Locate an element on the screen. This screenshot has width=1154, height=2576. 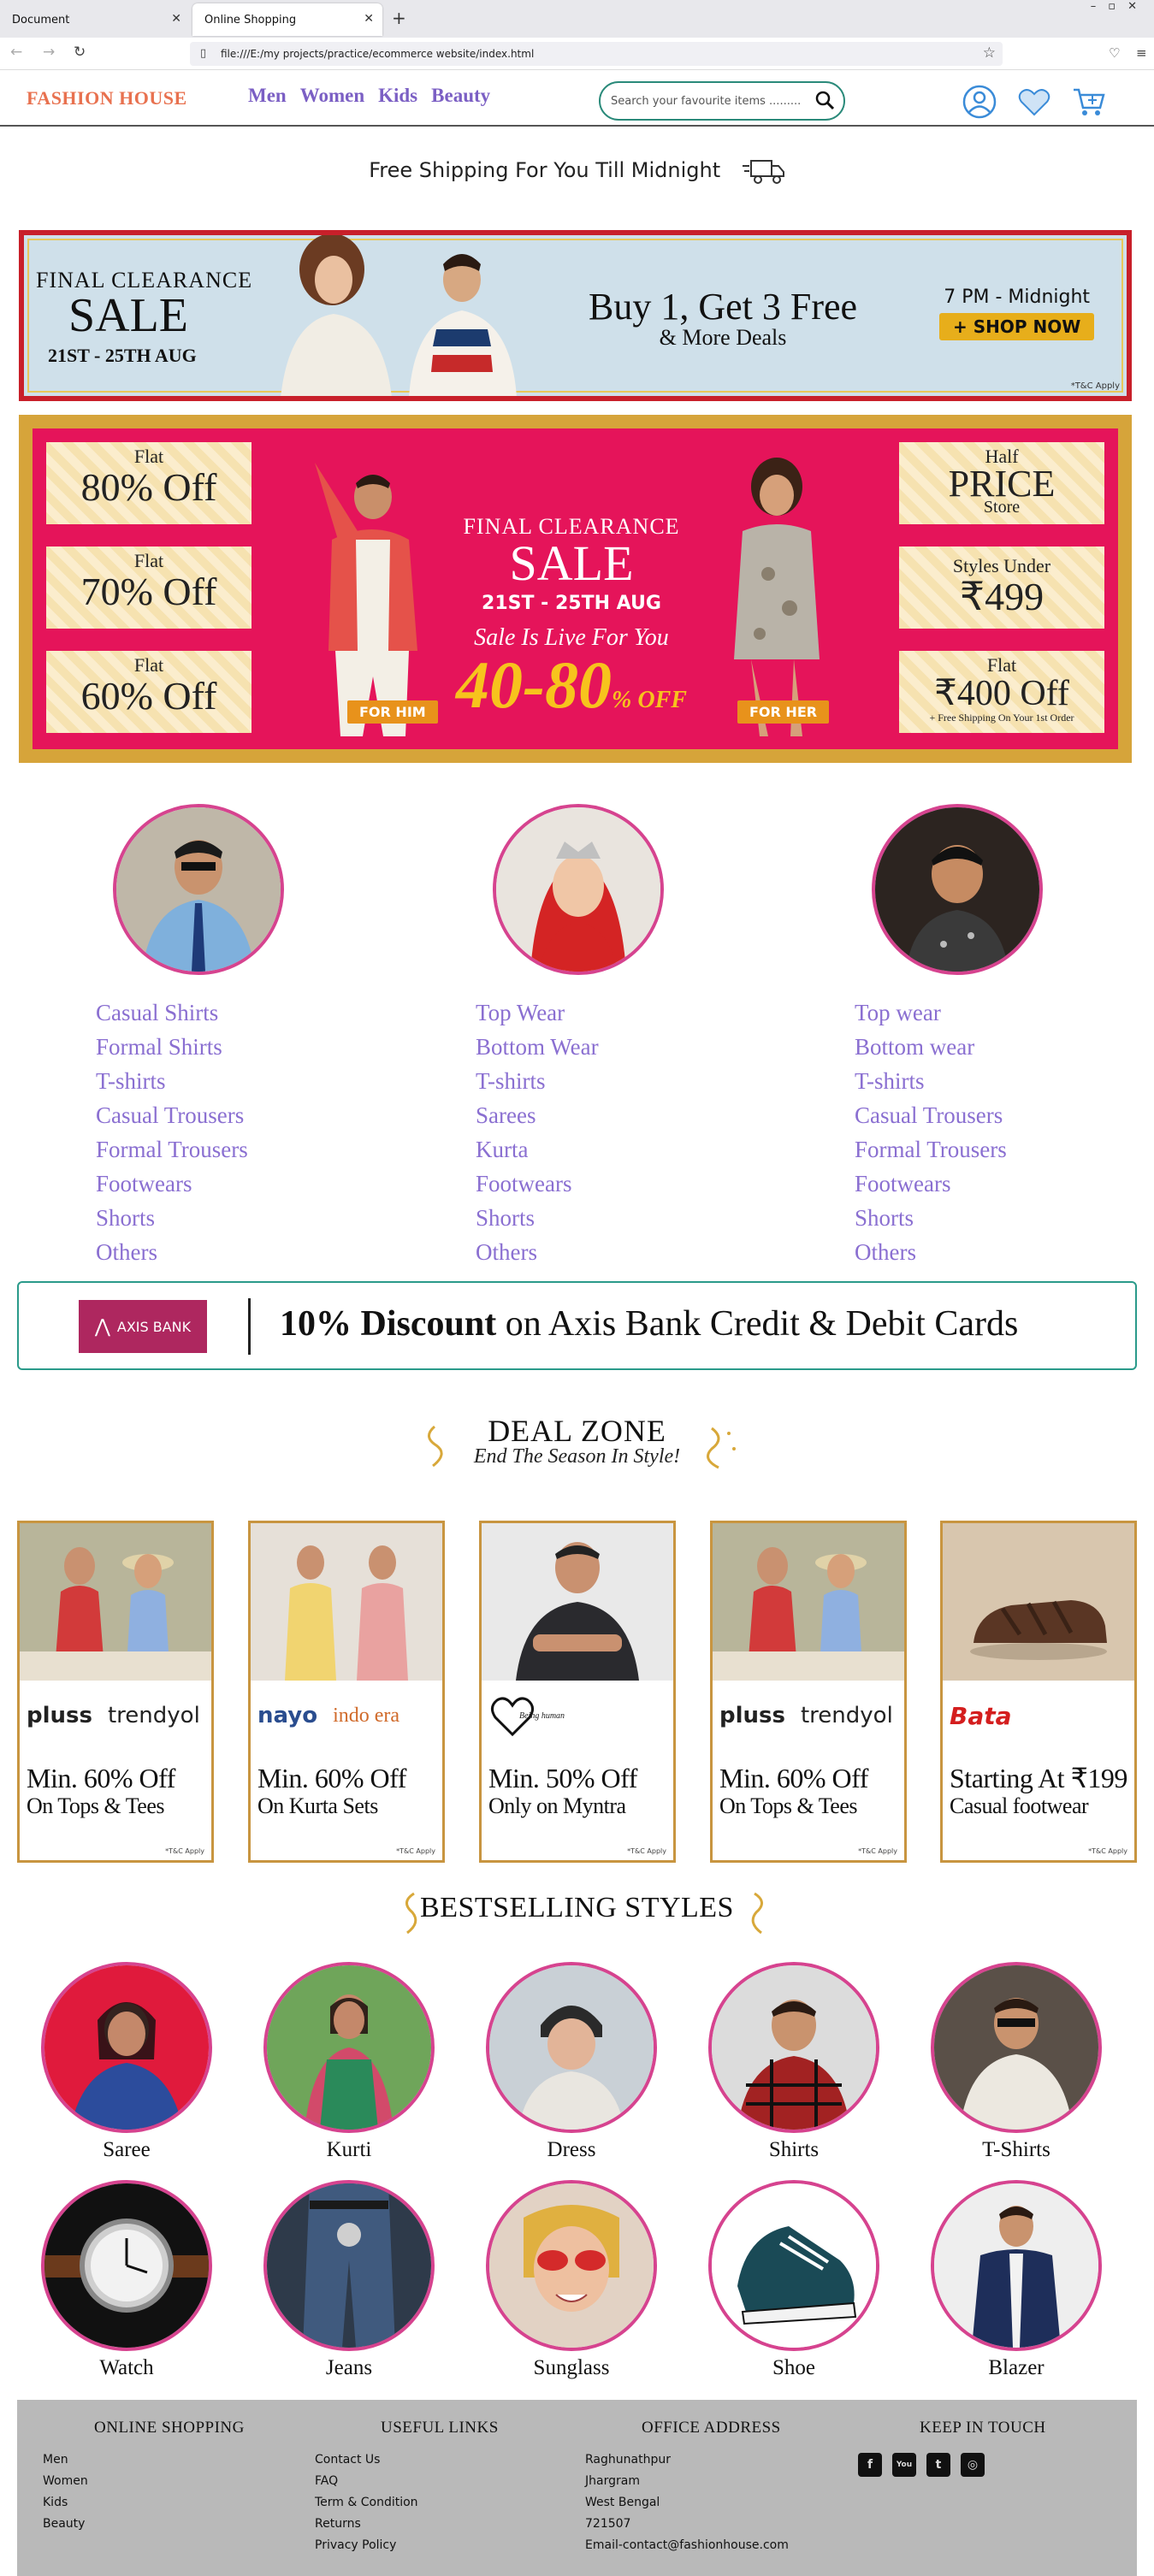
offer-card: Flat 70% Off is located at coordinates (149, 588).